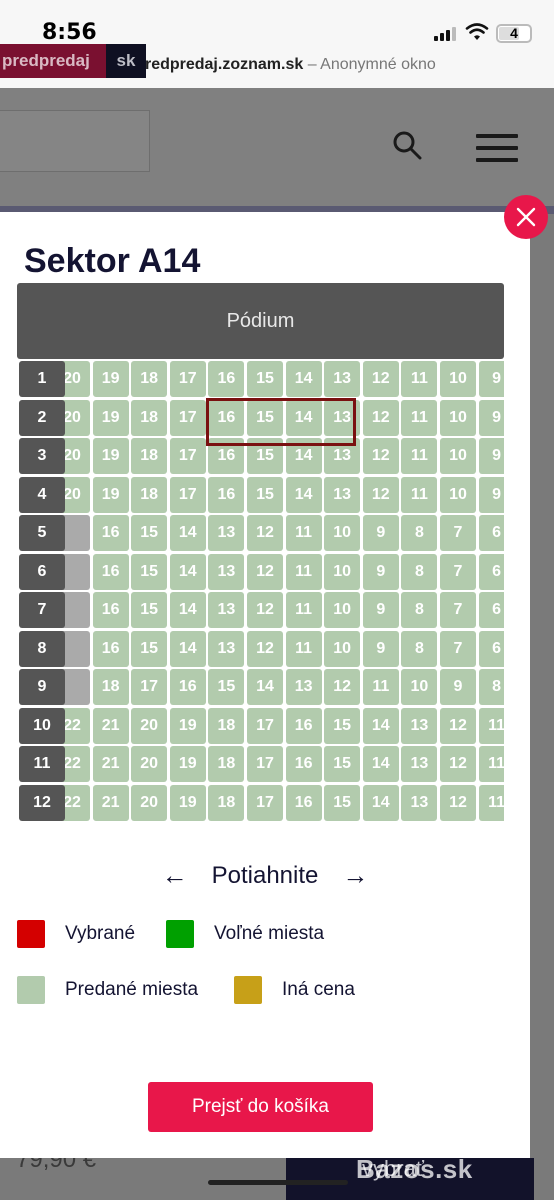 This screenshot has height=1200, width=554. Describe the element at coordinates (407, 145) in the screenshot. I see `search-icon` at that location.